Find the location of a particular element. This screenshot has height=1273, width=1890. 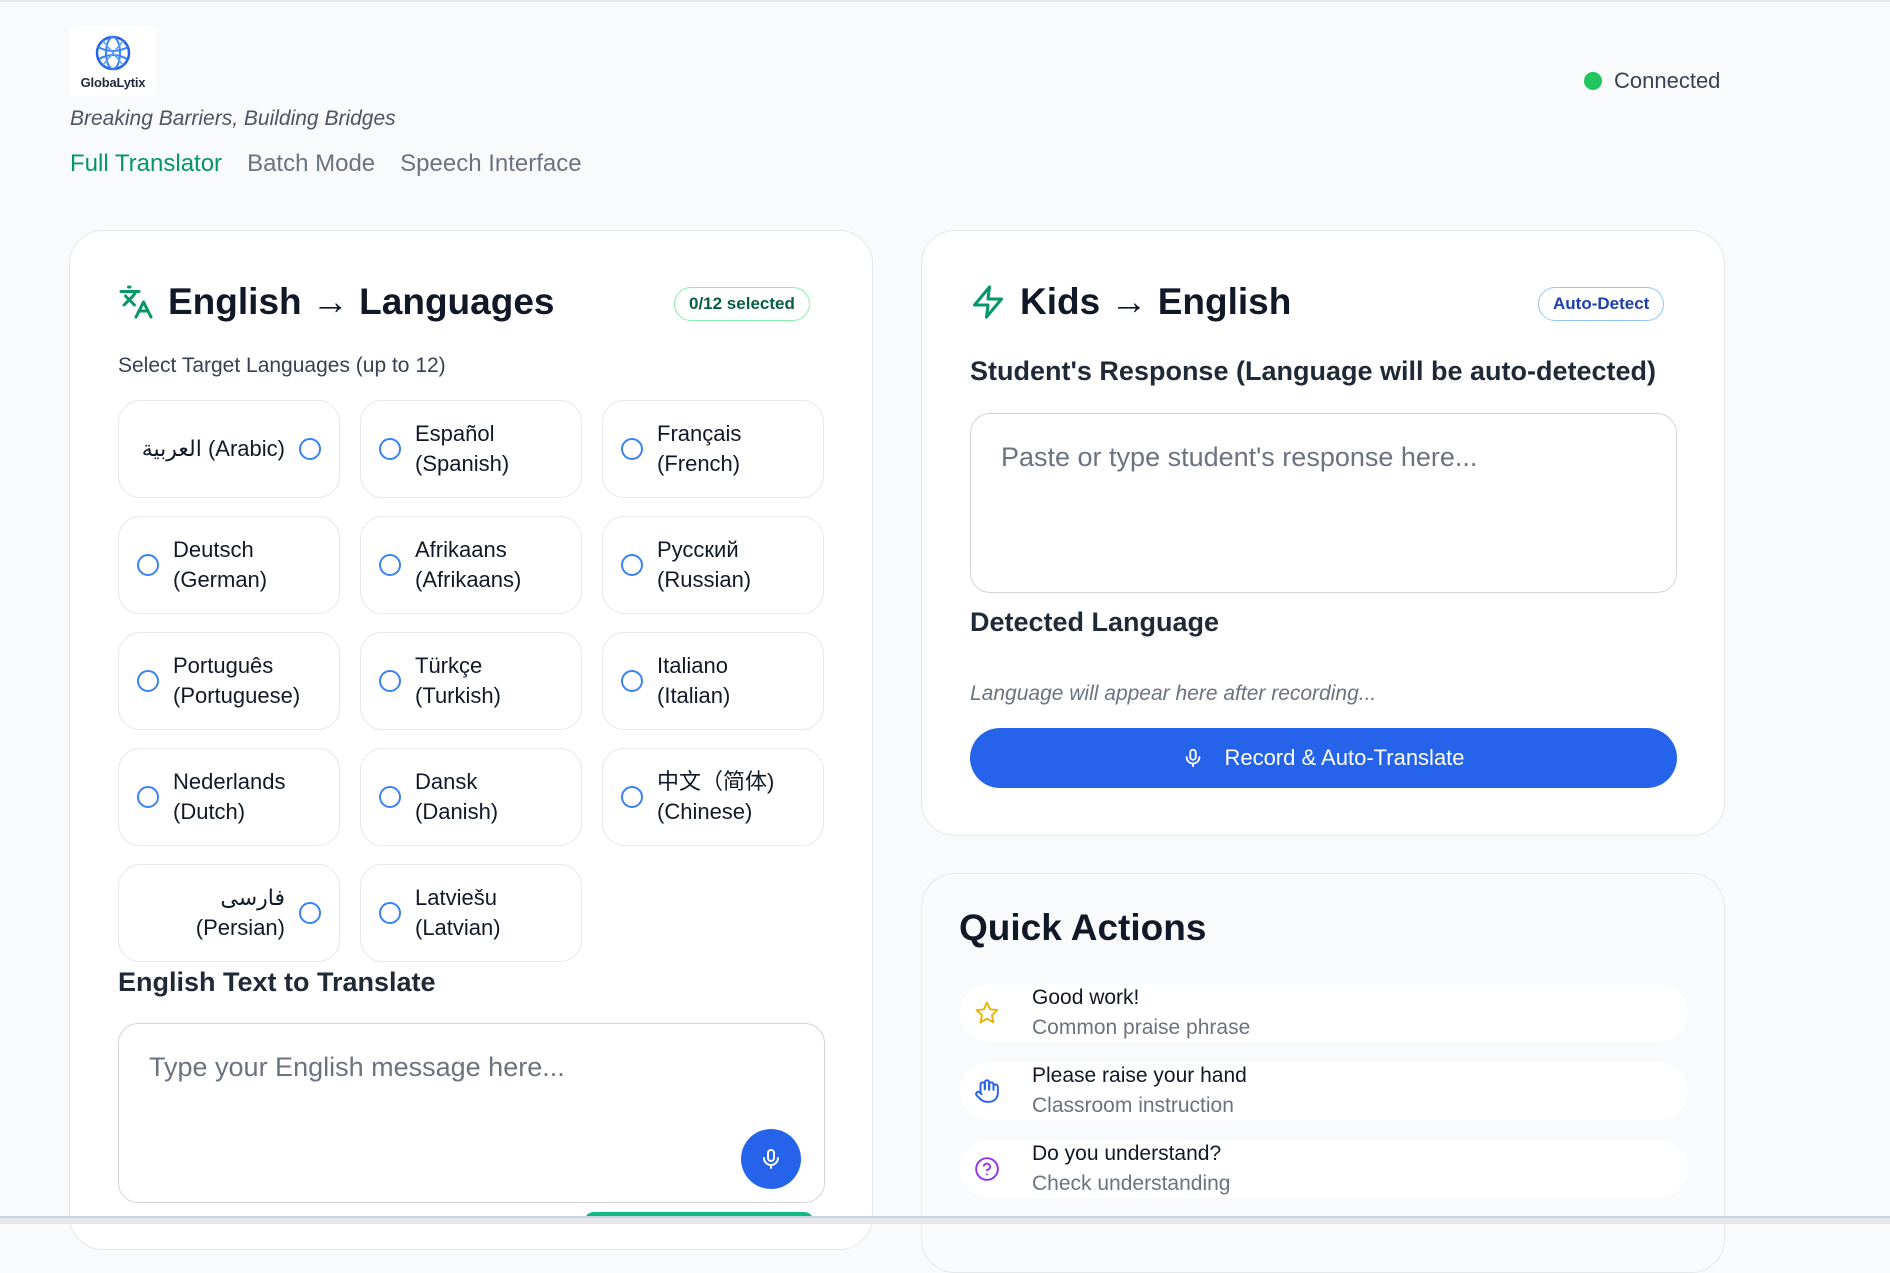

lang-option-russian: Русский (Russian) is located at coordinates (713, 565).